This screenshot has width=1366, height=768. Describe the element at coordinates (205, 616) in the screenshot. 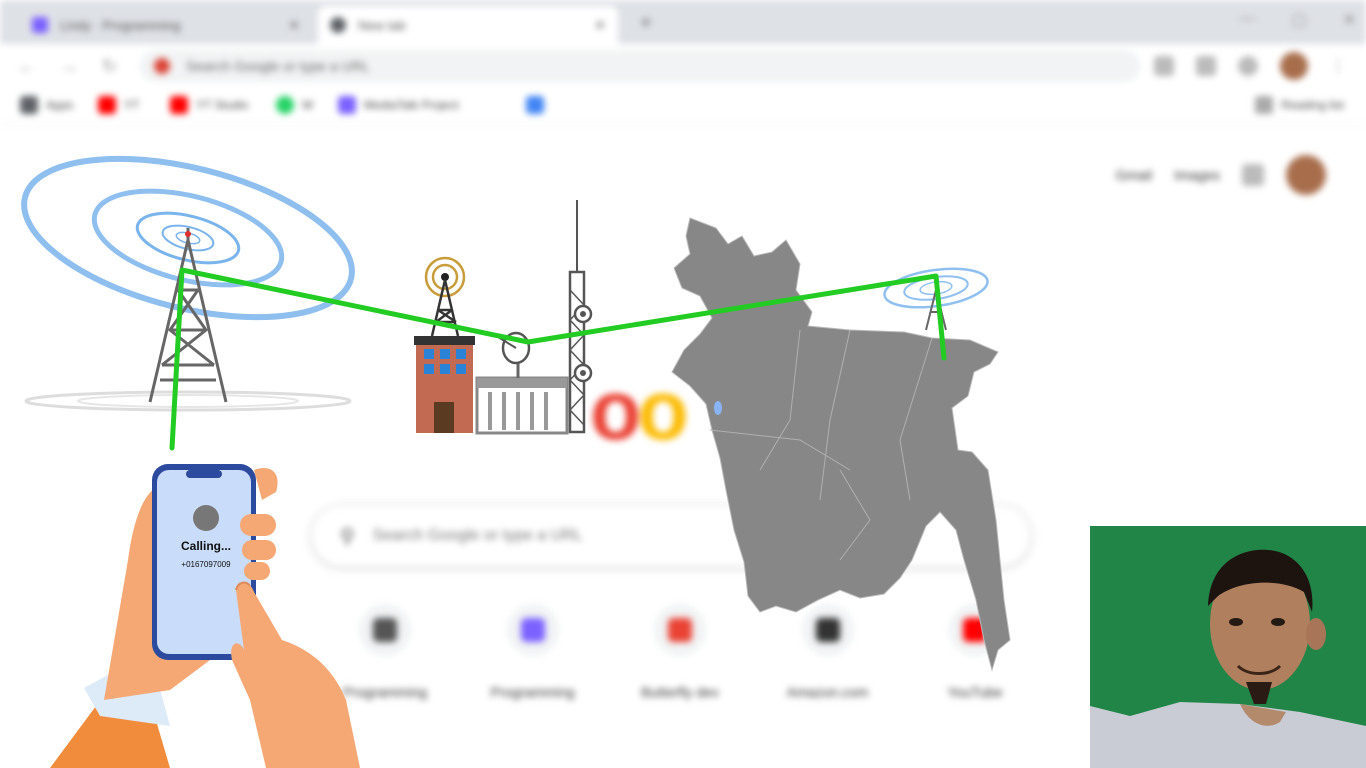

I see `hand-holding-phone-icon: Calling... +0167097009` at that location.